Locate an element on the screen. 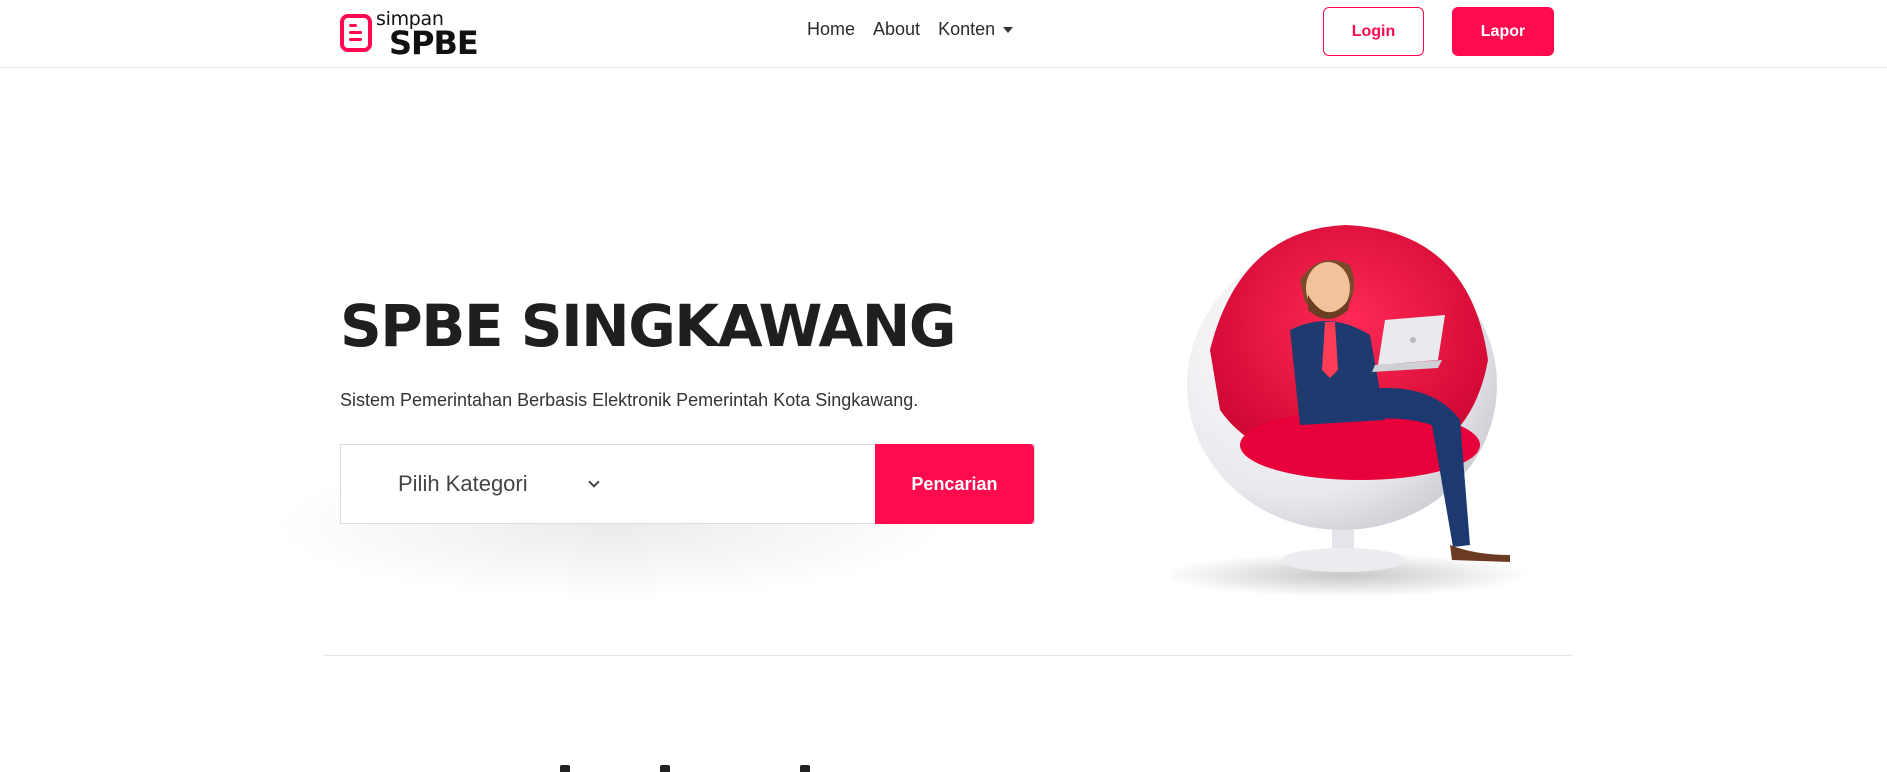  nav-home-link: Home is located at coordinates (831, 29).